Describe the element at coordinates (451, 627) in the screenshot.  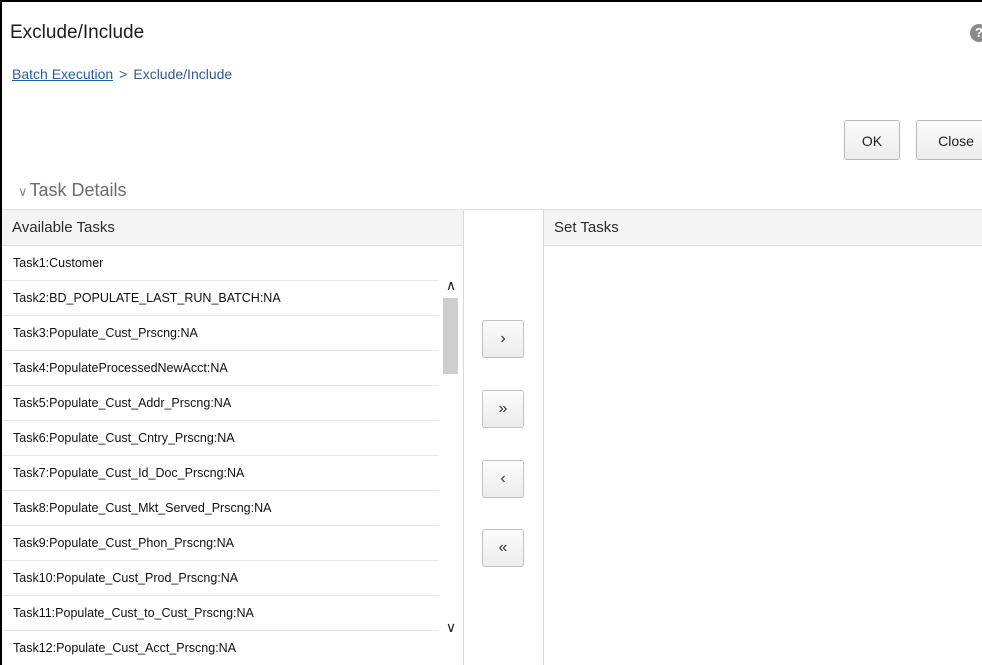
I see `scroll-down-icon: ∨` at that location.